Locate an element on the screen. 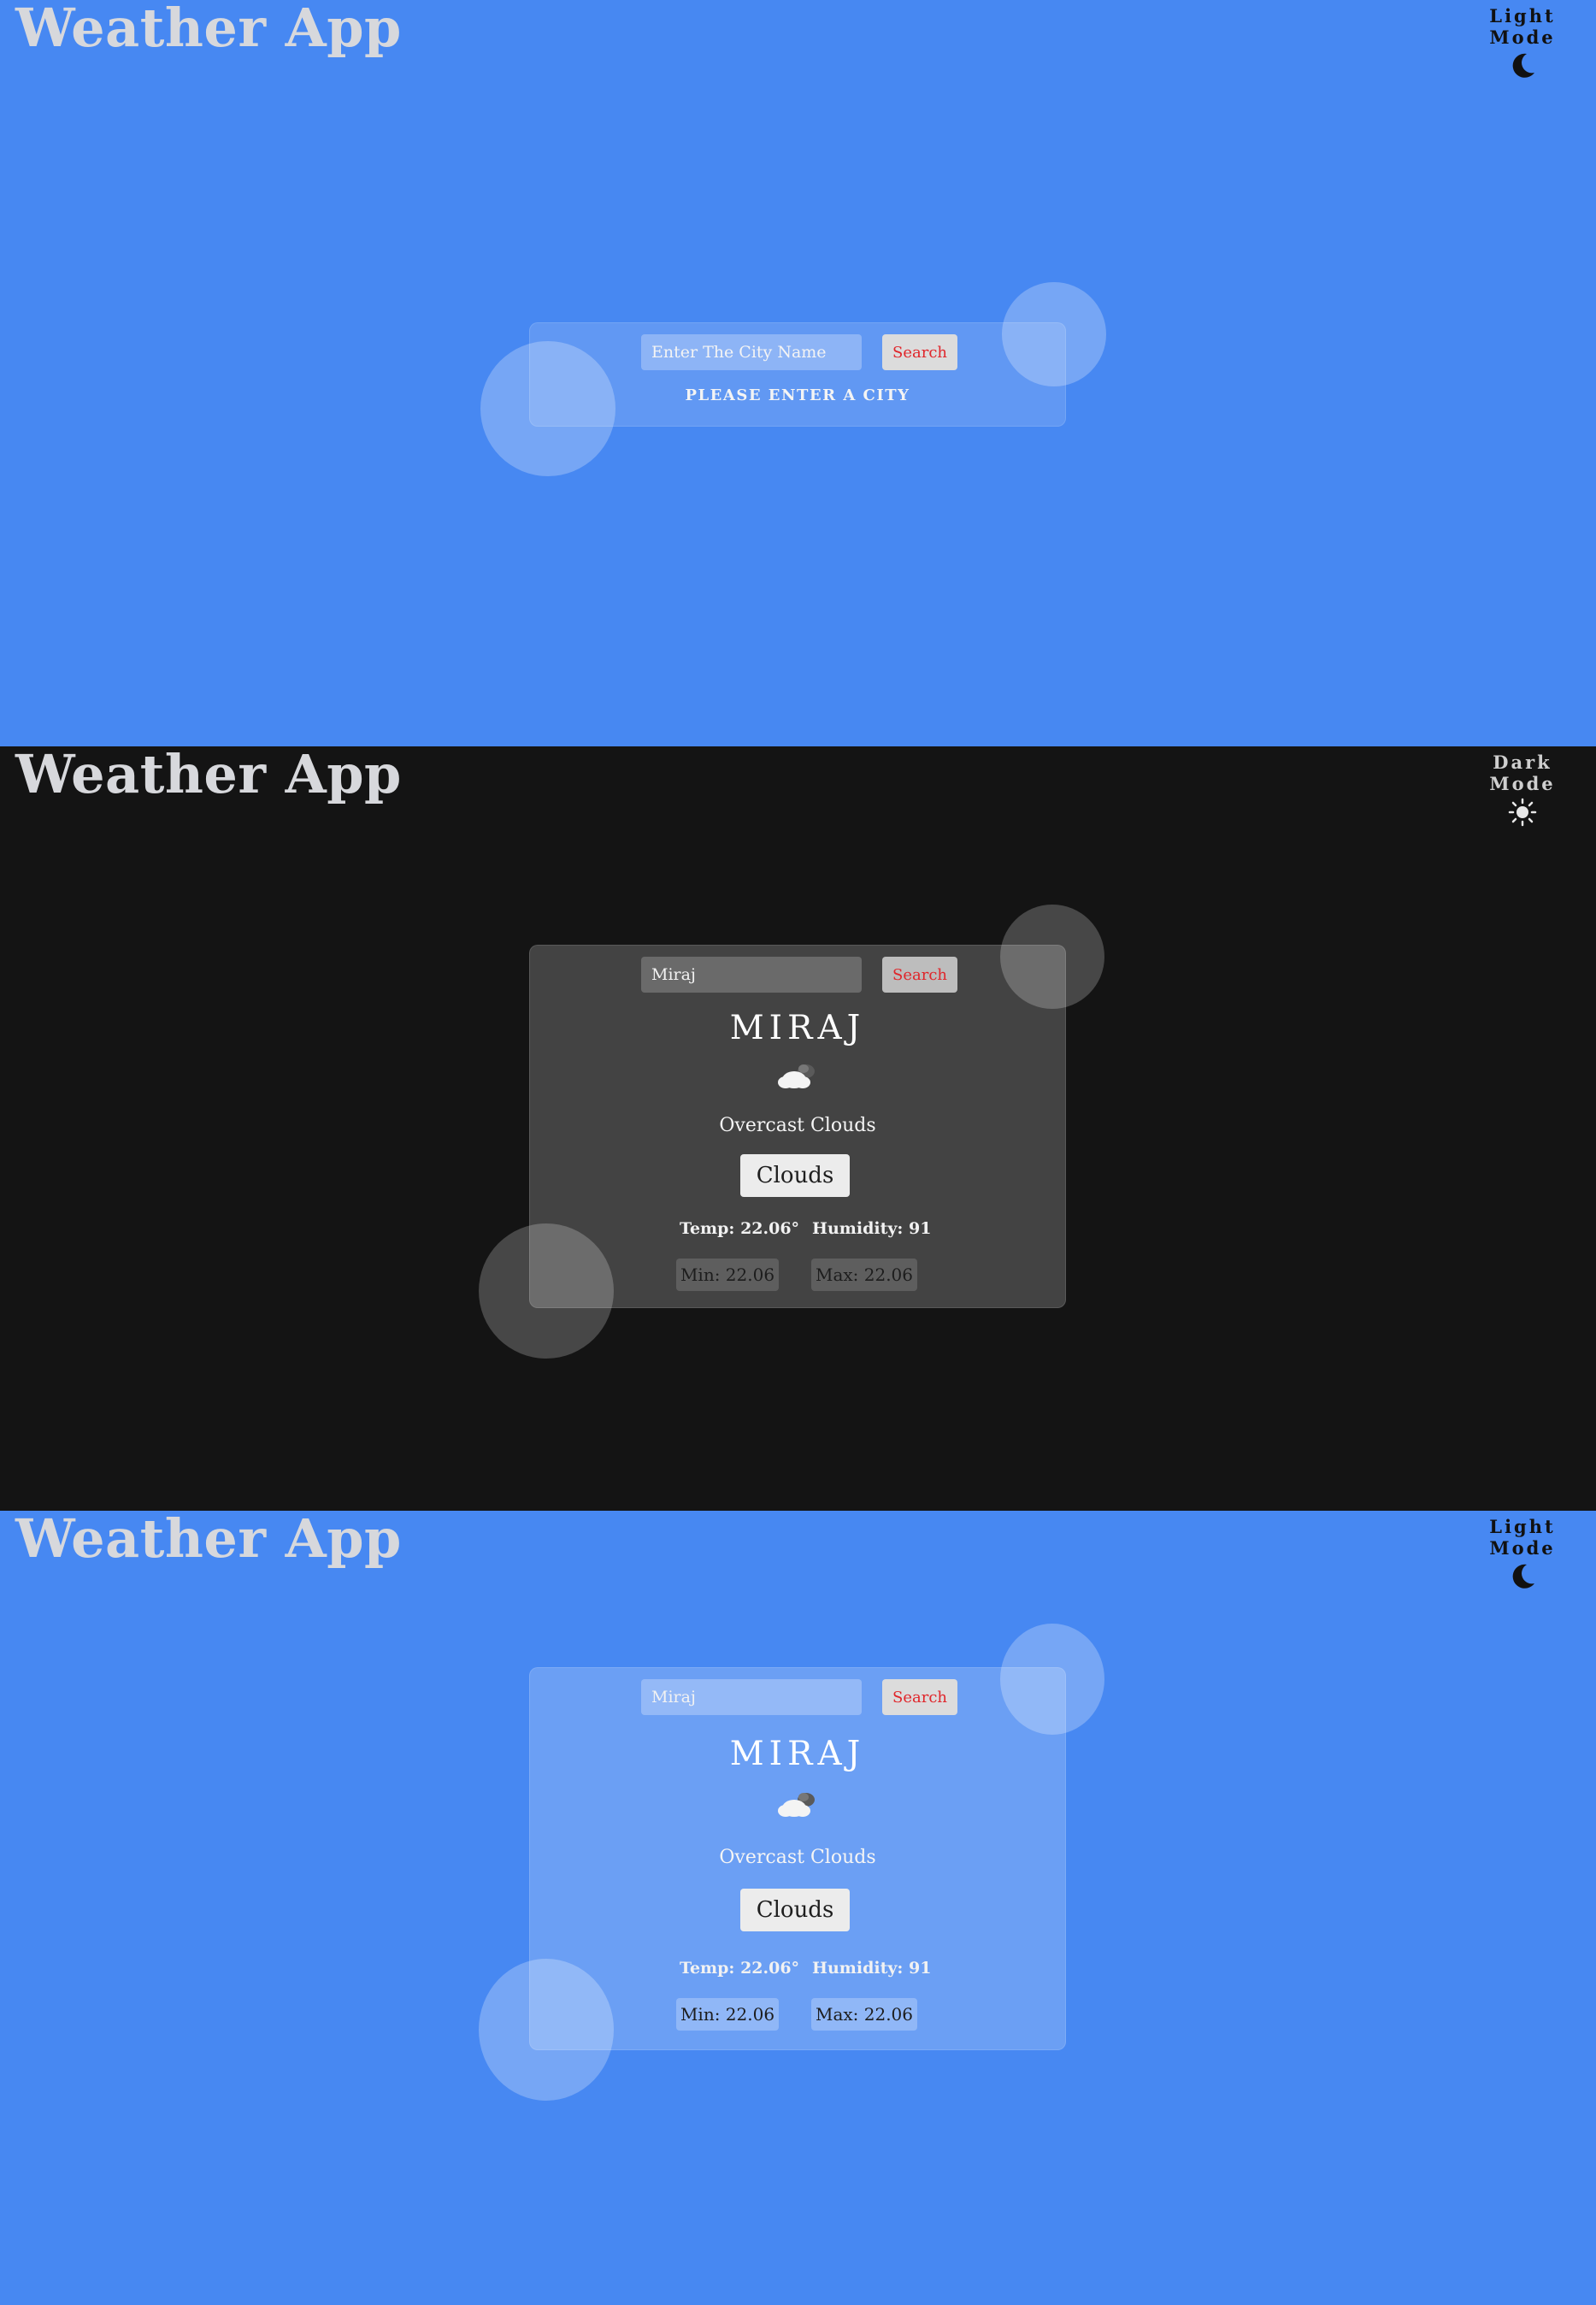  status-message: PLEASE ENTER A CITY is located at coordinates (797, 395).